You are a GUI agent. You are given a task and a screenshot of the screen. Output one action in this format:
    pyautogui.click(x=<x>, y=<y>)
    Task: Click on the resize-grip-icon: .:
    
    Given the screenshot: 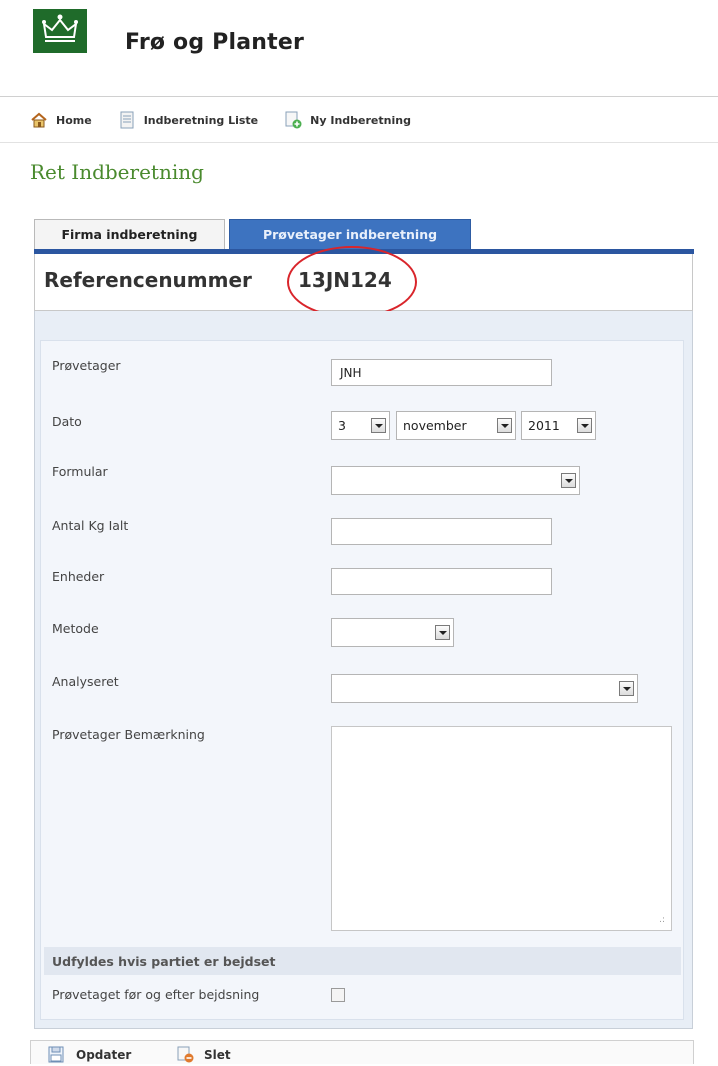 What is the action you would take?
    pyautogui.click(x=662, y=920)
    